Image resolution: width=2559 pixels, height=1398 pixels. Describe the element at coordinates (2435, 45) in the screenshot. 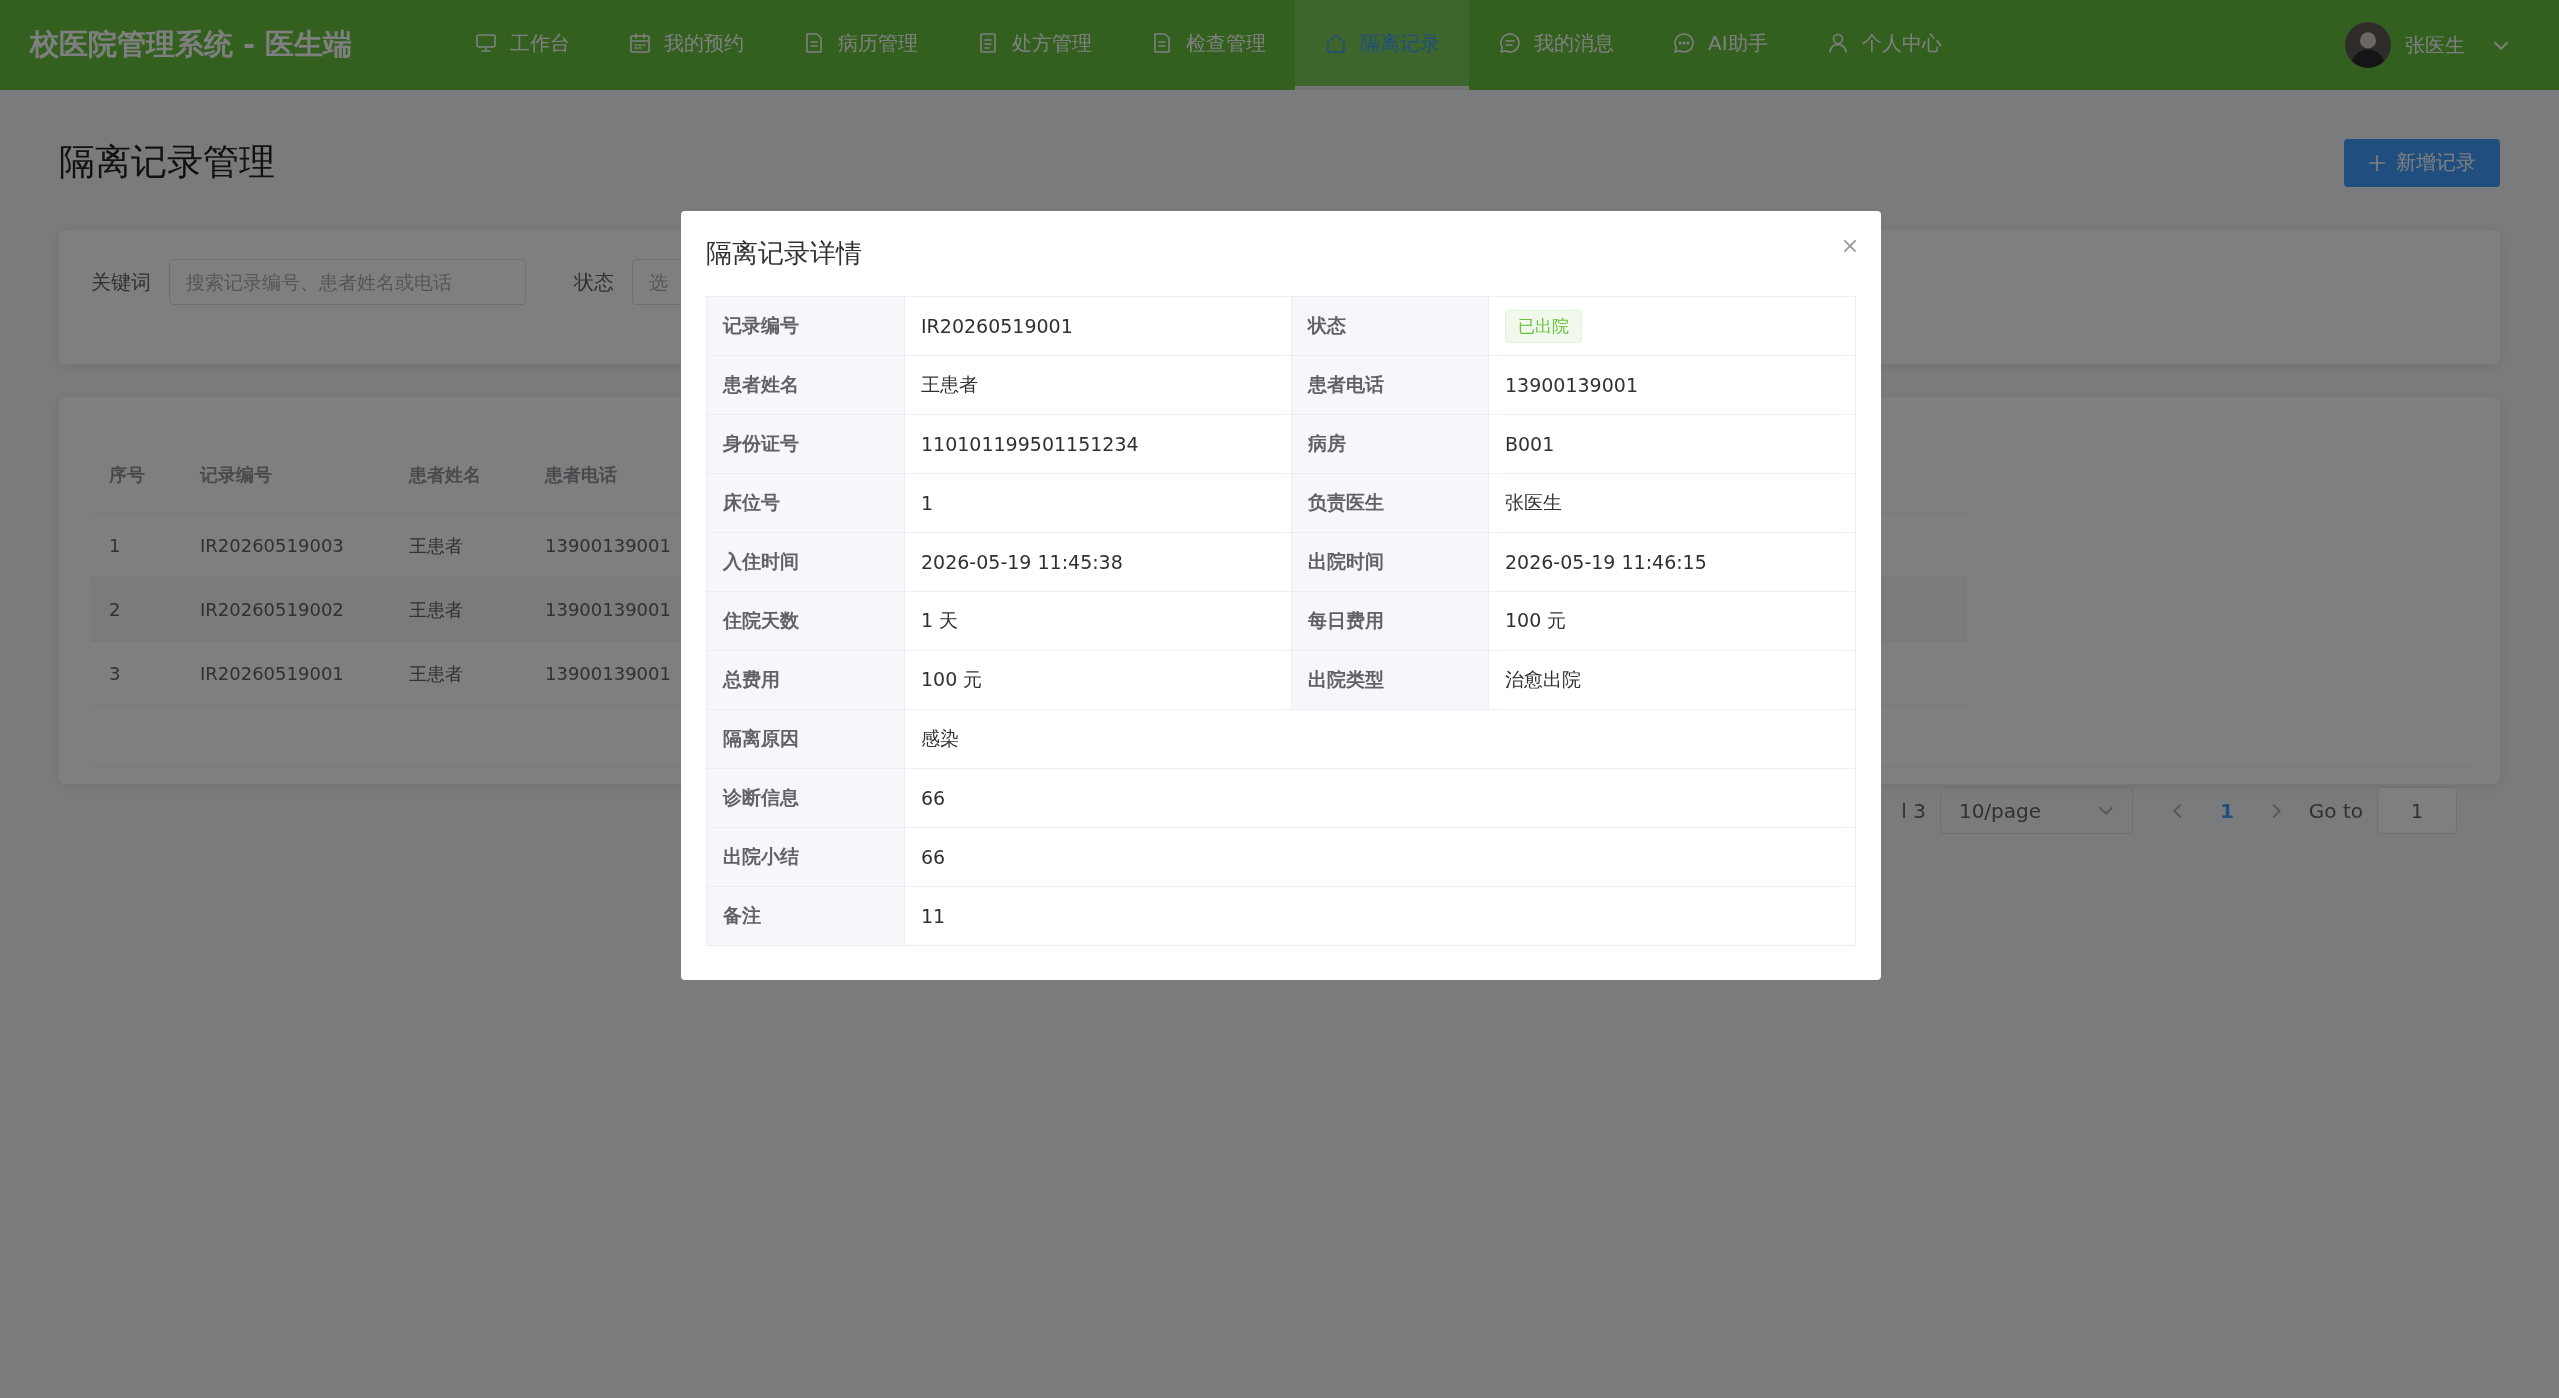

I see `user-name: 张医生` at that location.